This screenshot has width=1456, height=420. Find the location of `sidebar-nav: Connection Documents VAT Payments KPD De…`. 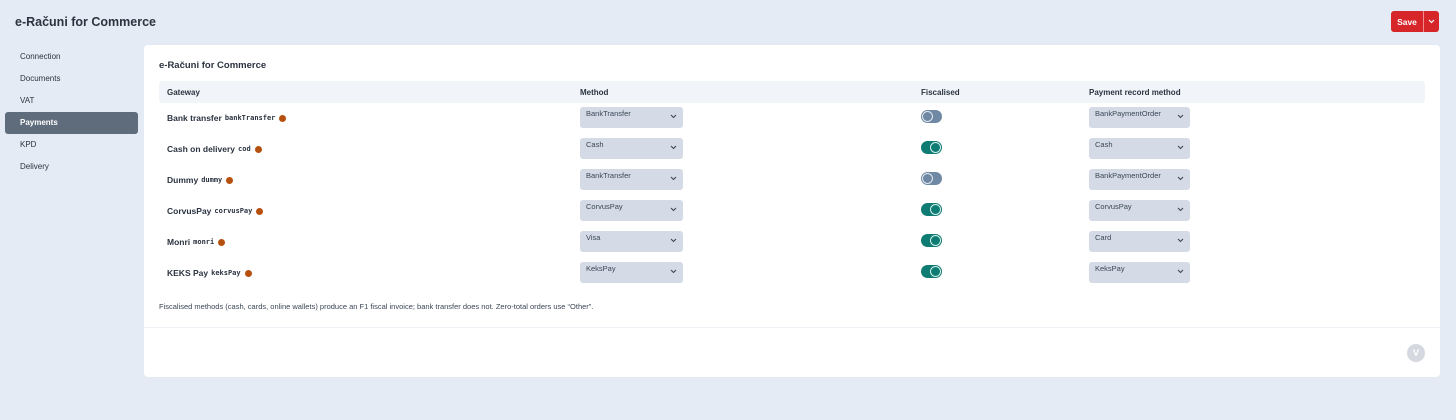

sidebar-nav: Connection Documents VAT Payments KPD De… is located at coordinates (71, 111).